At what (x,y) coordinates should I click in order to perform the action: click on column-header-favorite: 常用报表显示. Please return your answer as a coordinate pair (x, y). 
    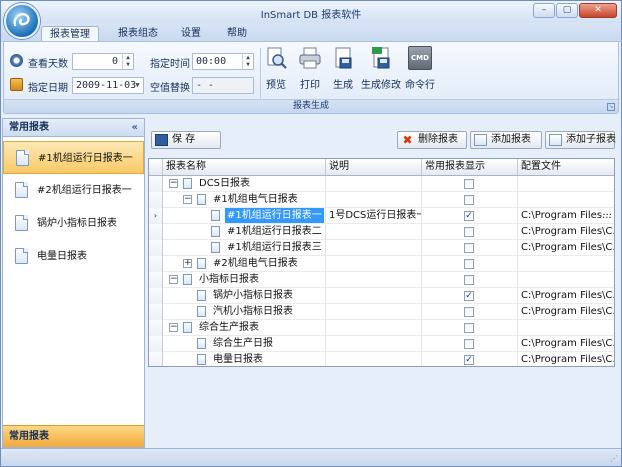
    Looking at the image, I should click on (470, 167).